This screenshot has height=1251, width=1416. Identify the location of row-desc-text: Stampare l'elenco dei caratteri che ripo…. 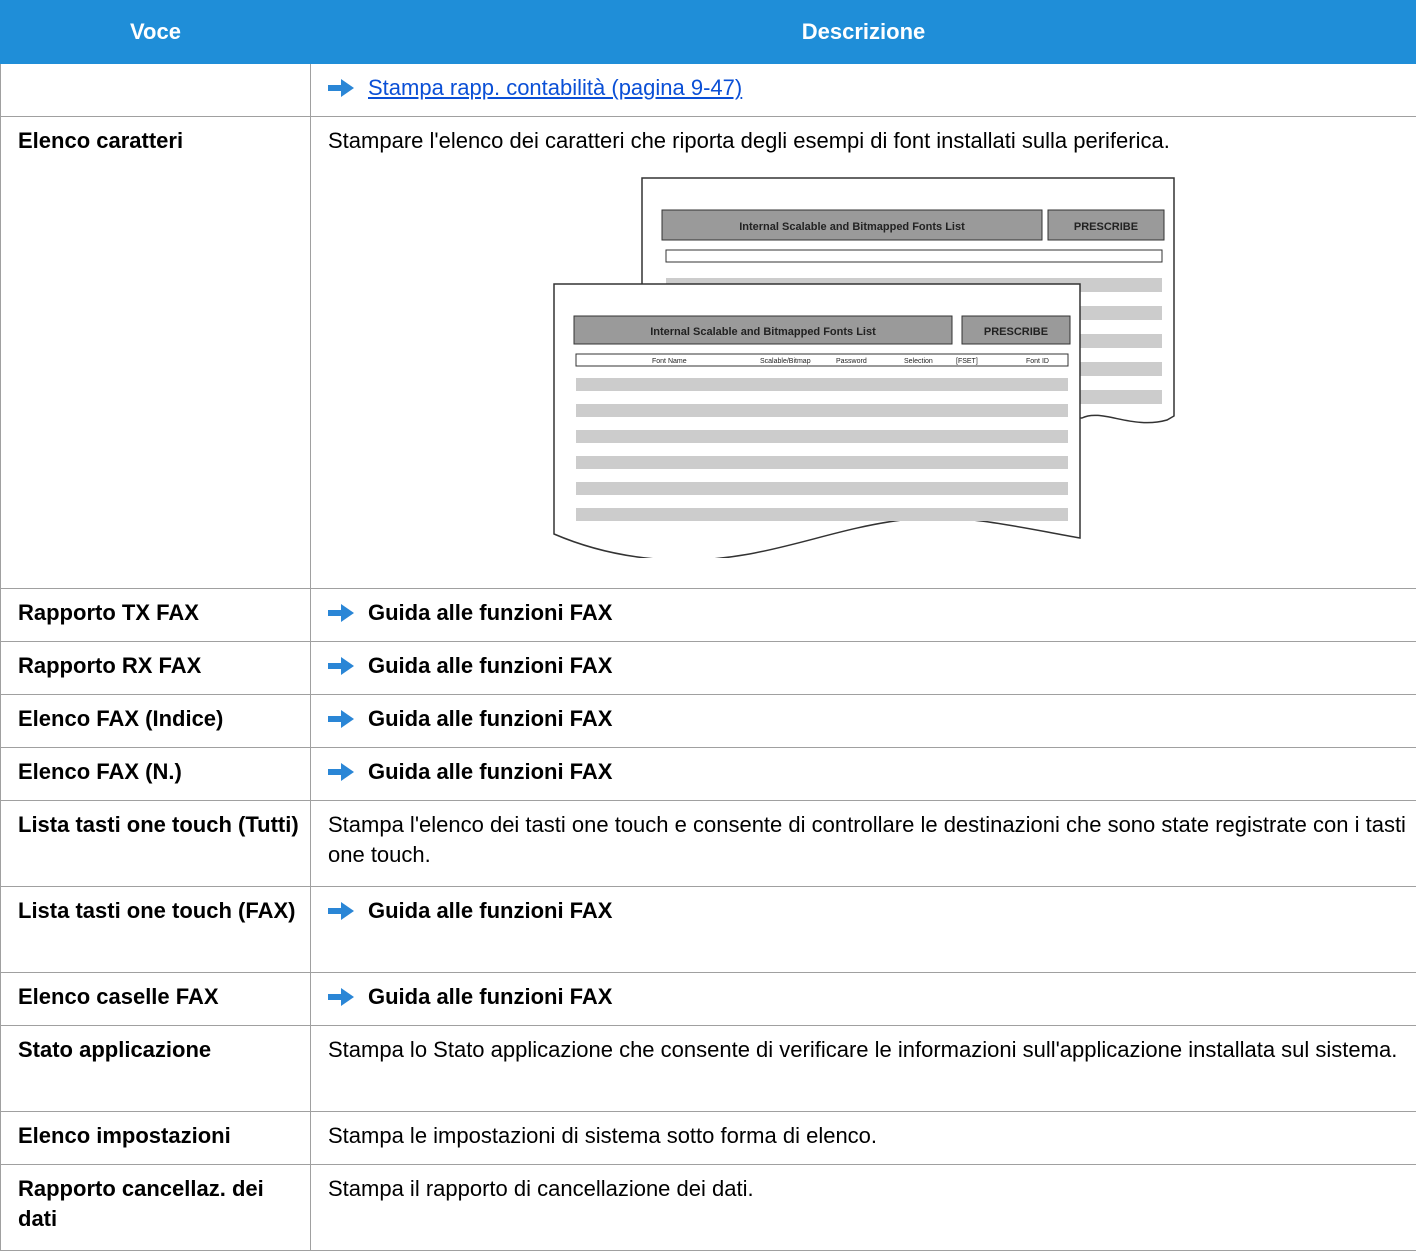
(749, 140).